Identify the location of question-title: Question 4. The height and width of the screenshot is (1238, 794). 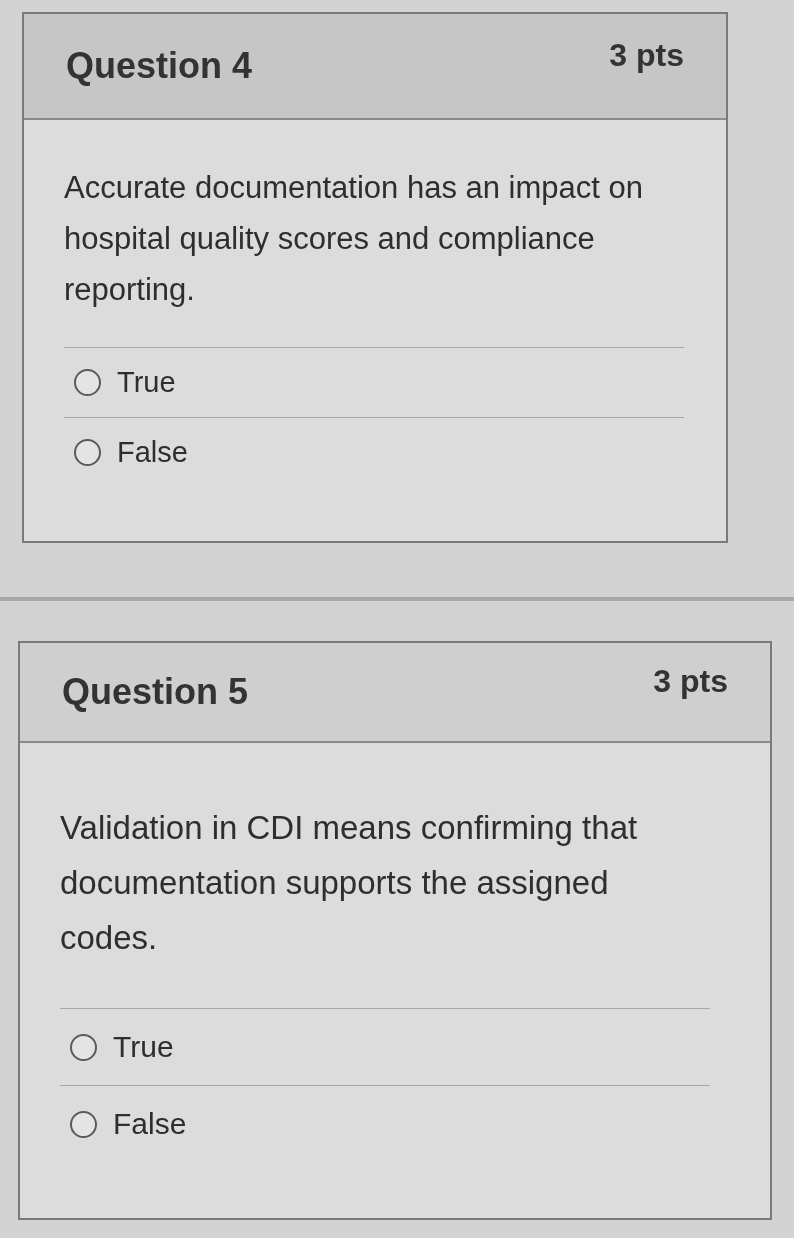
(159, 66).